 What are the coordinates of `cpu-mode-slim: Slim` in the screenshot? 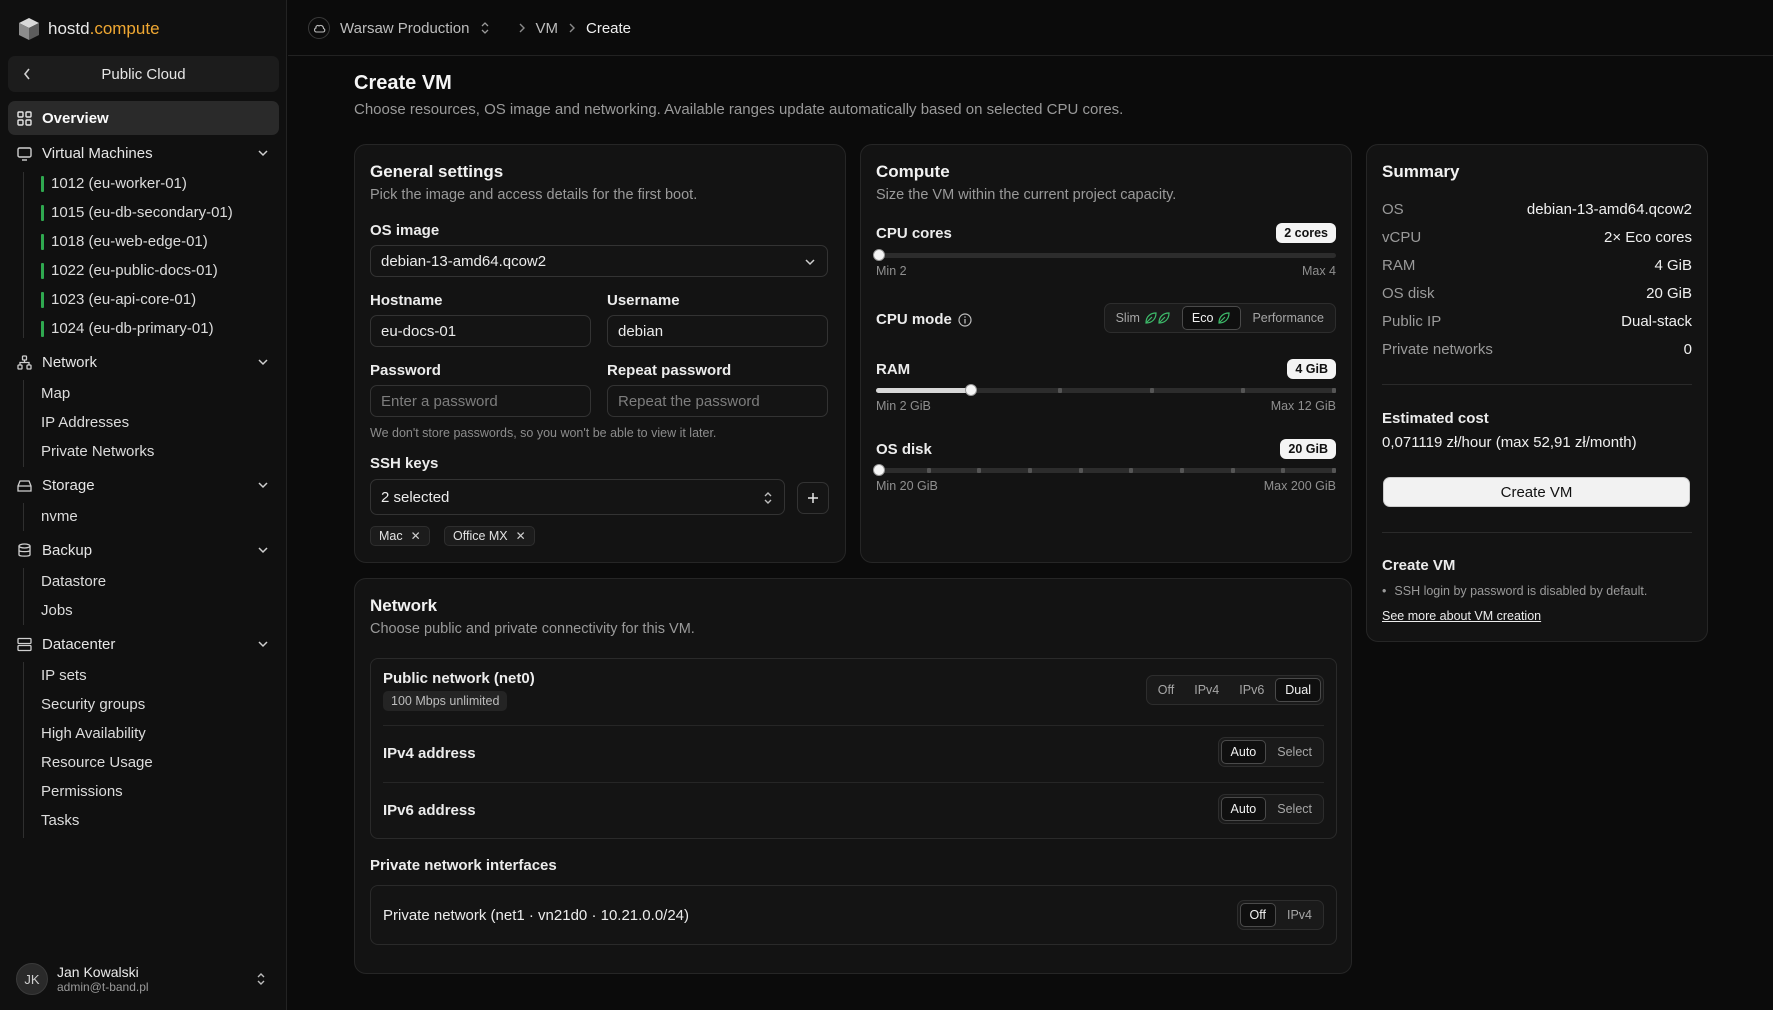 It's located at (1143, 318).